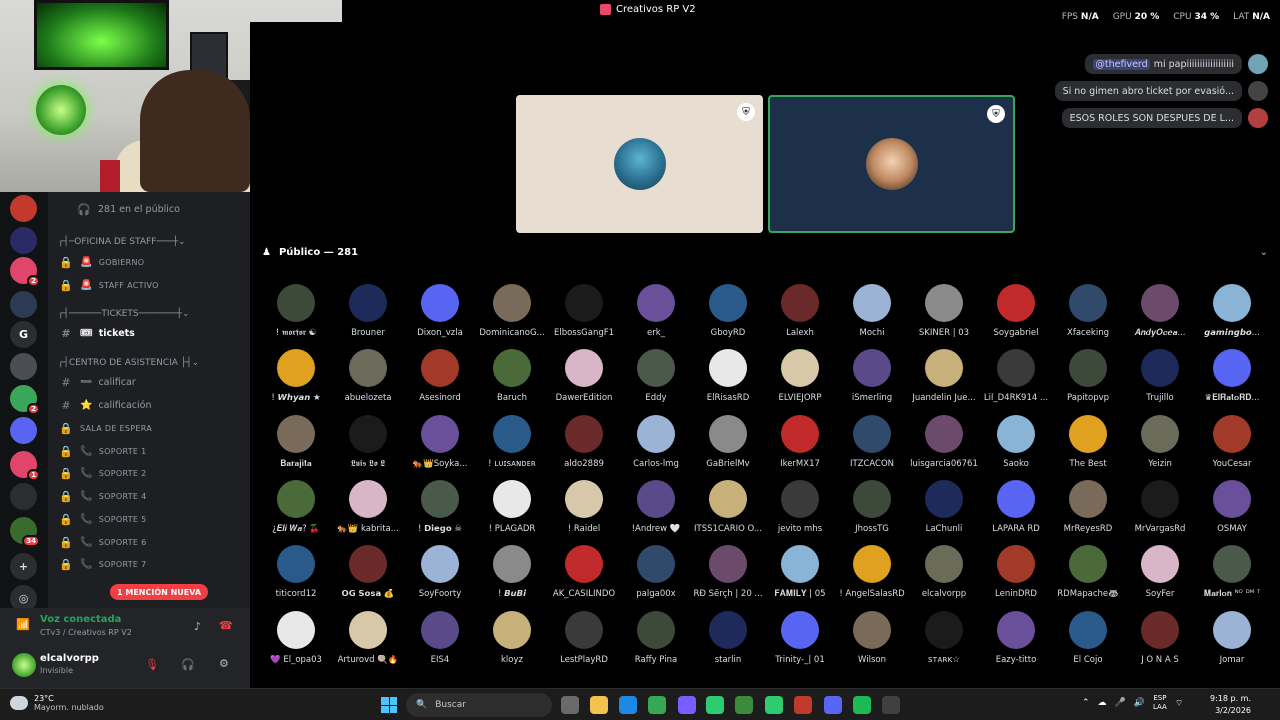 This screenshot has height=720, width=1280. Describe the element at coordinates (1088, 641) in the screenshot. I see `member-tile: El Cojo` at that location.